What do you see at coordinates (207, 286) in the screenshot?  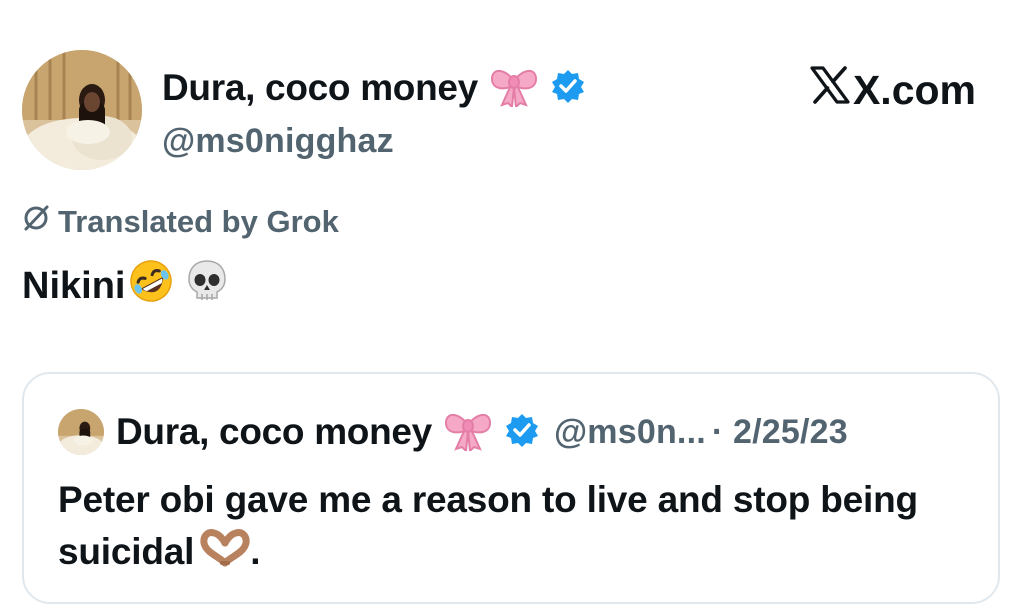 I see `skull-emoji` at bounding box center [207, 286].